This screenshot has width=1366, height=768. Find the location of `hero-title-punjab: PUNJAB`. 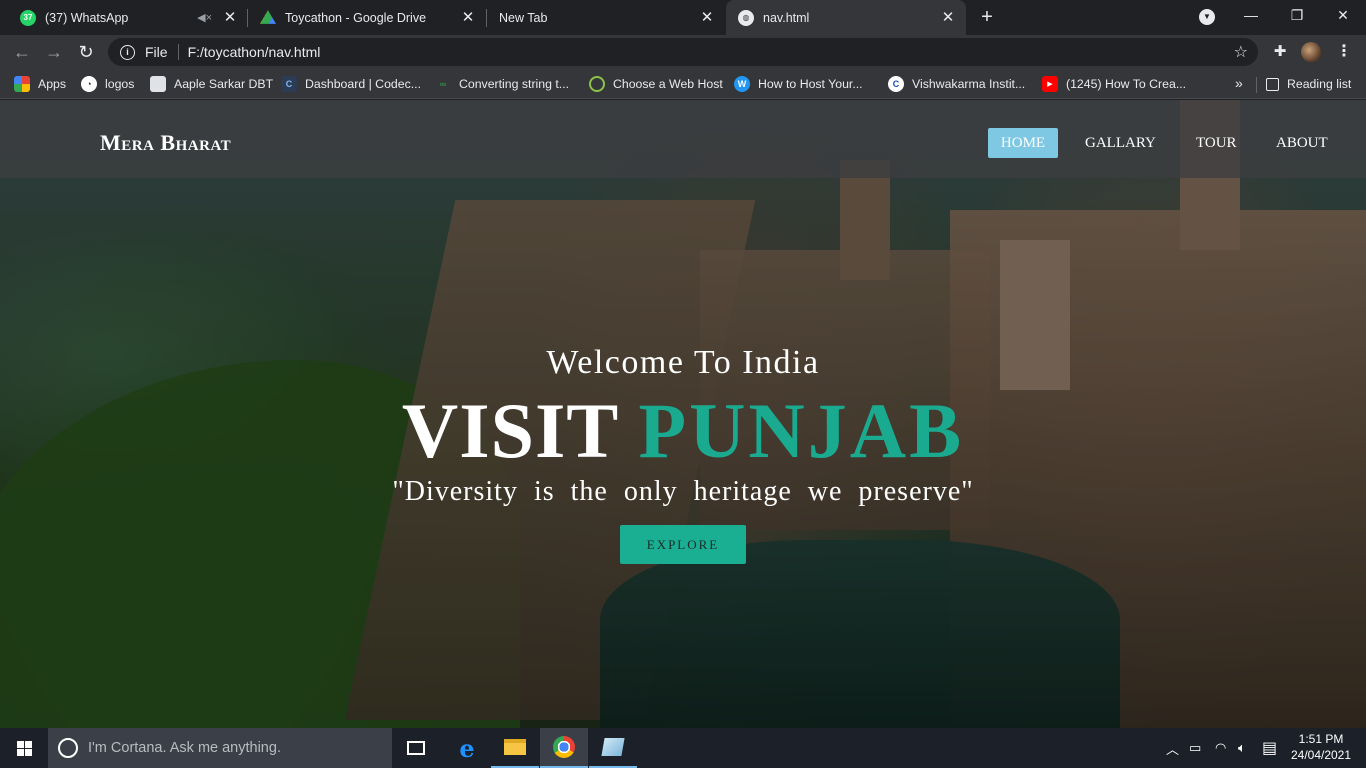

hero-title-punjab: PUNJAB is located at coordinates (801, 430).